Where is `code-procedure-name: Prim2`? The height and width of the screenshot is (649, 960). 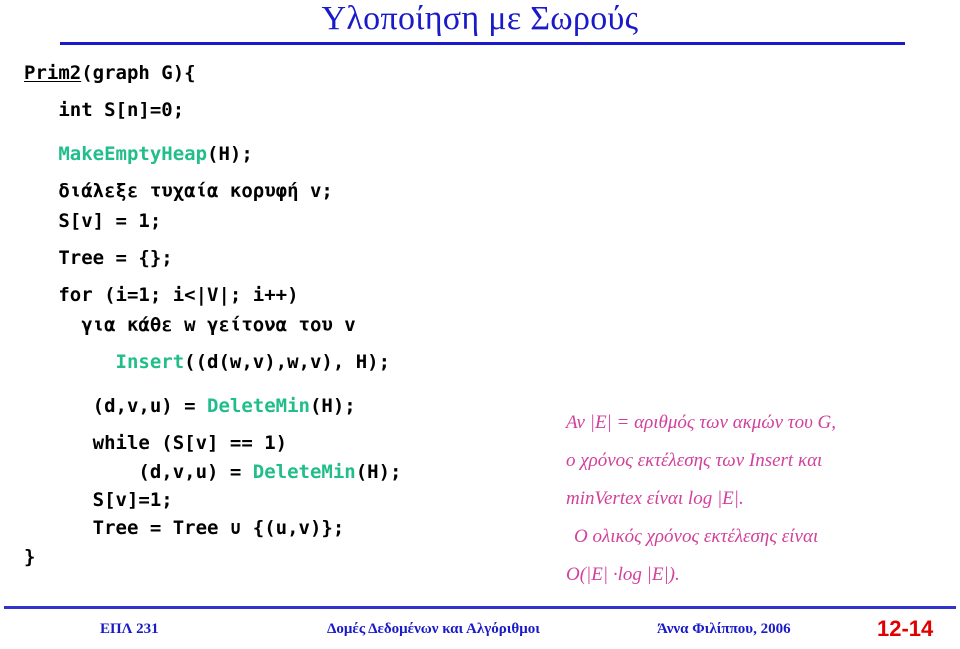 code-procedure-name: Prim2 is located at coordinates (53, 73).